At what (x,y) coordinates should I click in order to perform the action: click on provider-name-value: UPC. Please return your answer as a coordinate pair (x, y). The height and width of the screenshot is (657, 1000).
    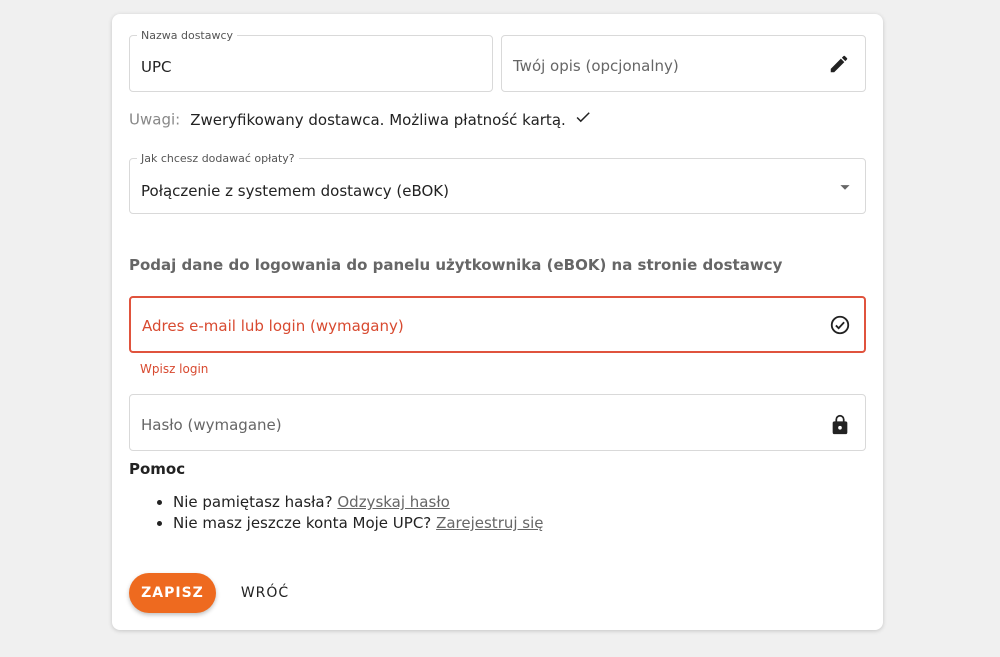
    Looking at the image, I should click on (156, 67).